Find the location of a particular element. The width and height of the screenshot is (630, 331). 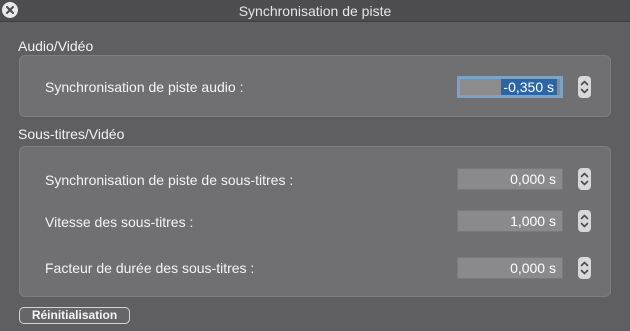

subtitle-duration-label: Facteur de durée des sous-titres : is located at coordinates (150, 268).